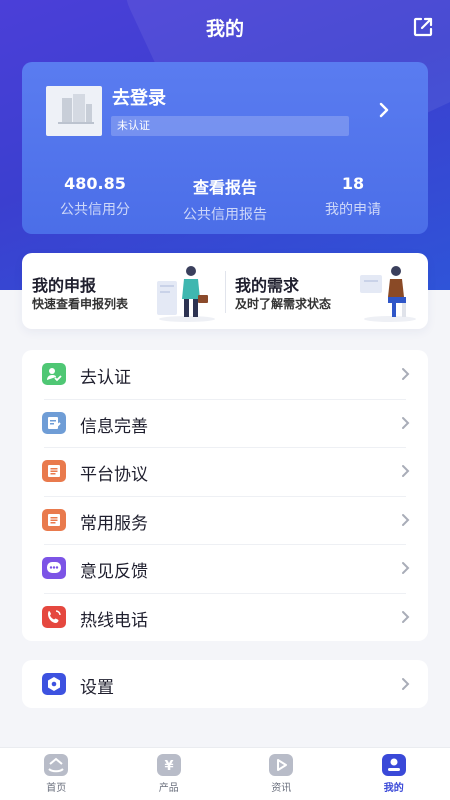 This screenshot has width=450, height=800. What do you see at coordinates (54, 519) in the screenshot?
I see `services-icon` at bounding box center [54, 519].